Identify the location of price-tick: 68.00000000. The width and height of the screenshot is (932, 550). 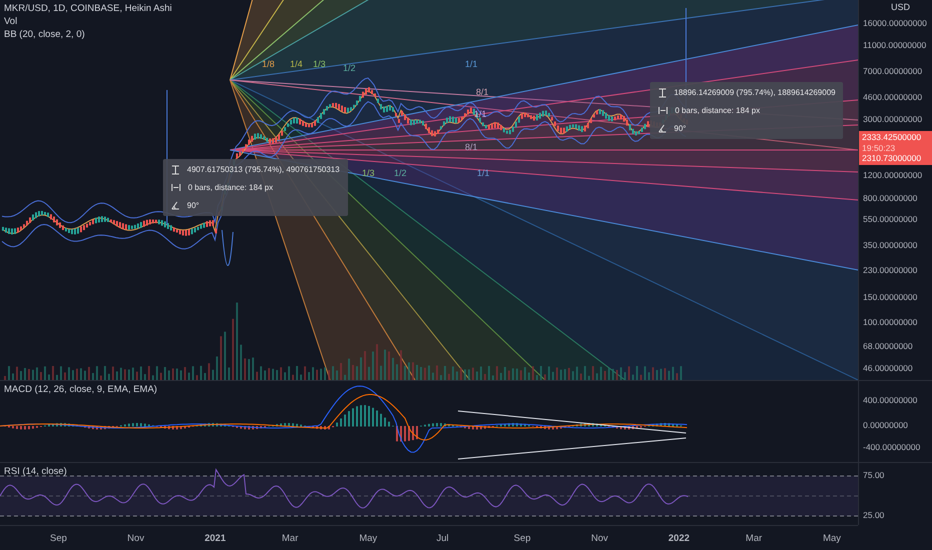
(888, 346).